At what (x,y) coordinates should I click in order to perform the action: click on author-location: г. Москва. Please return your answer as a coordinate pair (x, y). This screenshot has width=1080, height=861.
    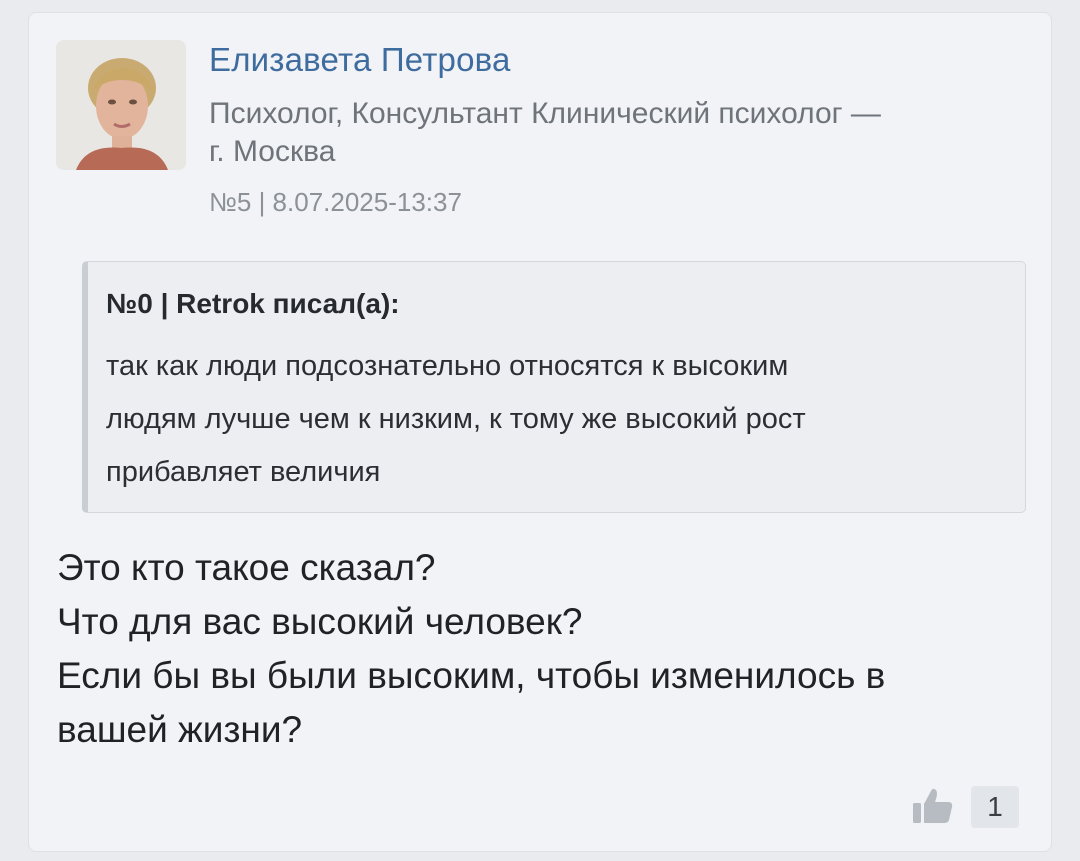
    Looking at the image, I should click on (272, 151).